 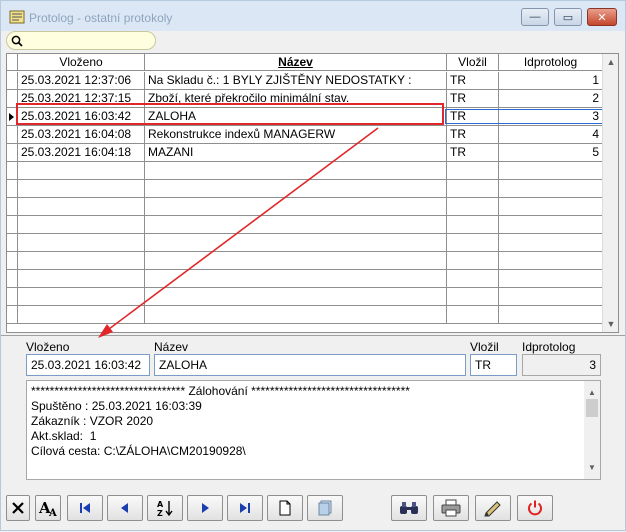 What do you see at coordinates (81, 98) in the screenshot?
I see `cell-vlozeno: 25.03.2021 12:37:15` at bounding box center [81, 98].